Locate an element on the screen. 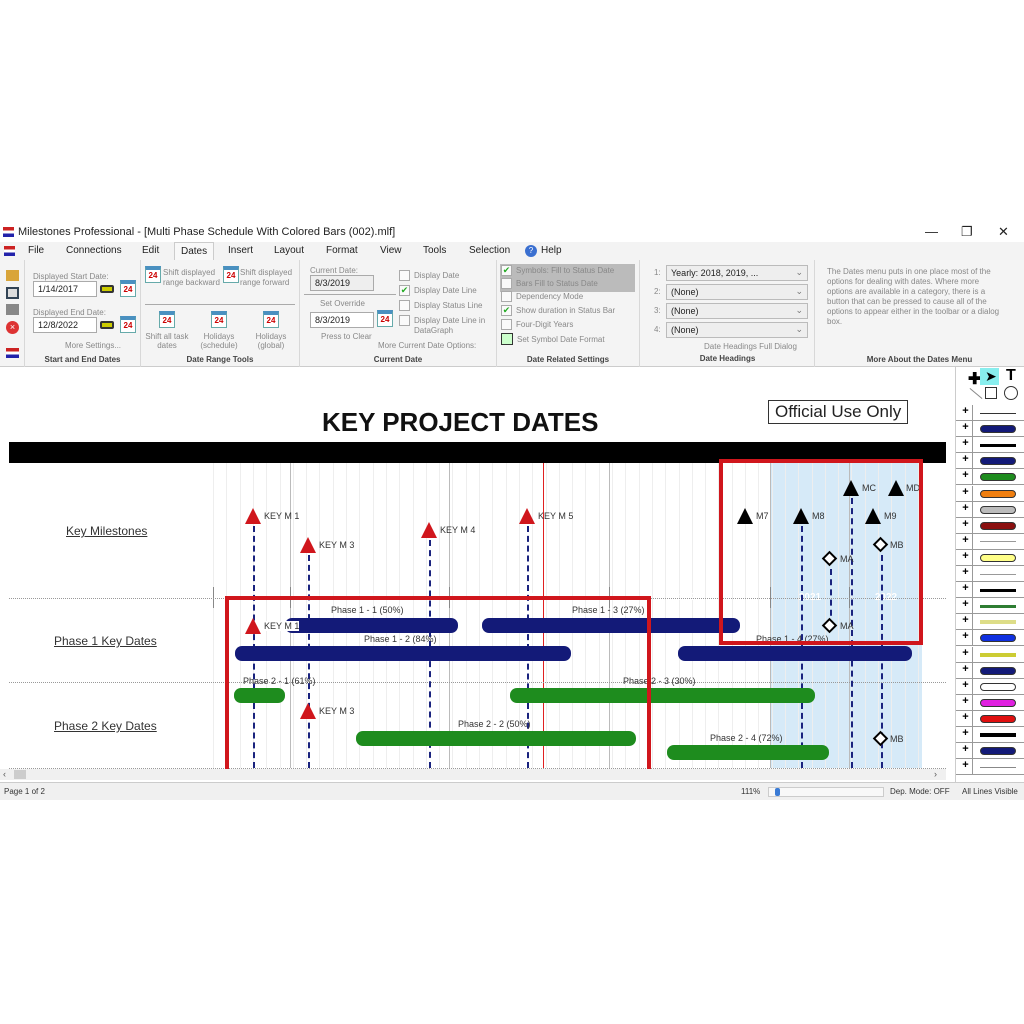  horizontal-scrollbar: ‹ › is located at coordinates (473, 774).